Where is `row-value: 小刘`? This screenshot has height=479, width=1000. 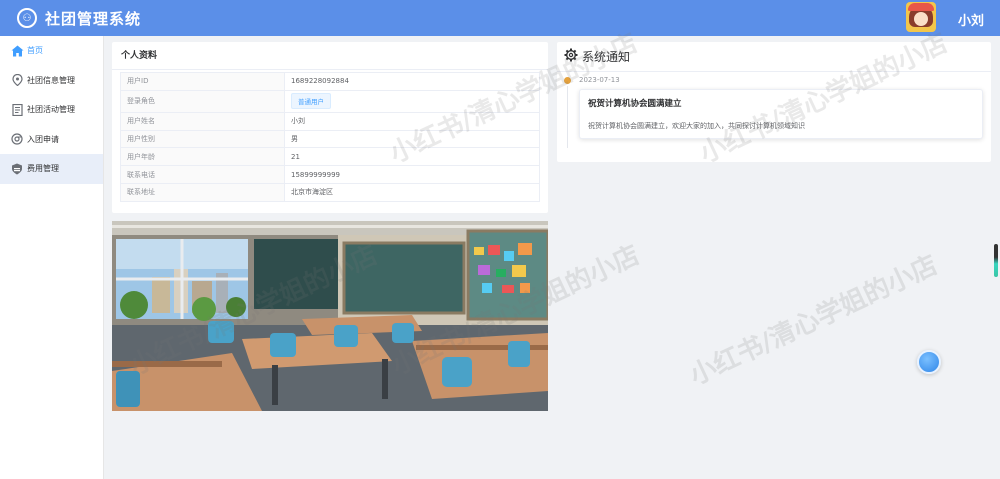
row-value: 小刘 is located at coordinates (412, 121).